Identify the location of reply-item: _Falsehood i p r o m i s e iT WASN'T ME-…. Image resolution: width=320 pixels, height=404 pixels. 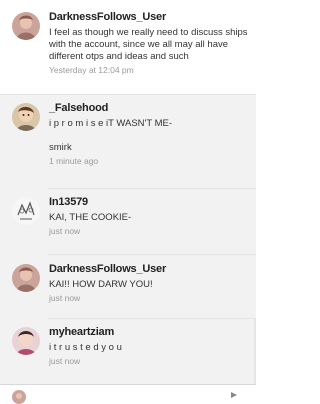
(128, 134).